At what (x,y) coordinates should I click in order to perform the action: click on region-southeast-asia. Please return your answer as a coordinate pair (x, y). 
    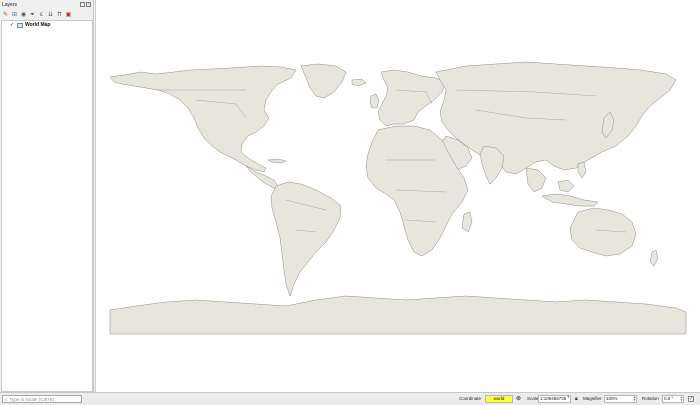
    Looking at the image, I should click on (536, 180).